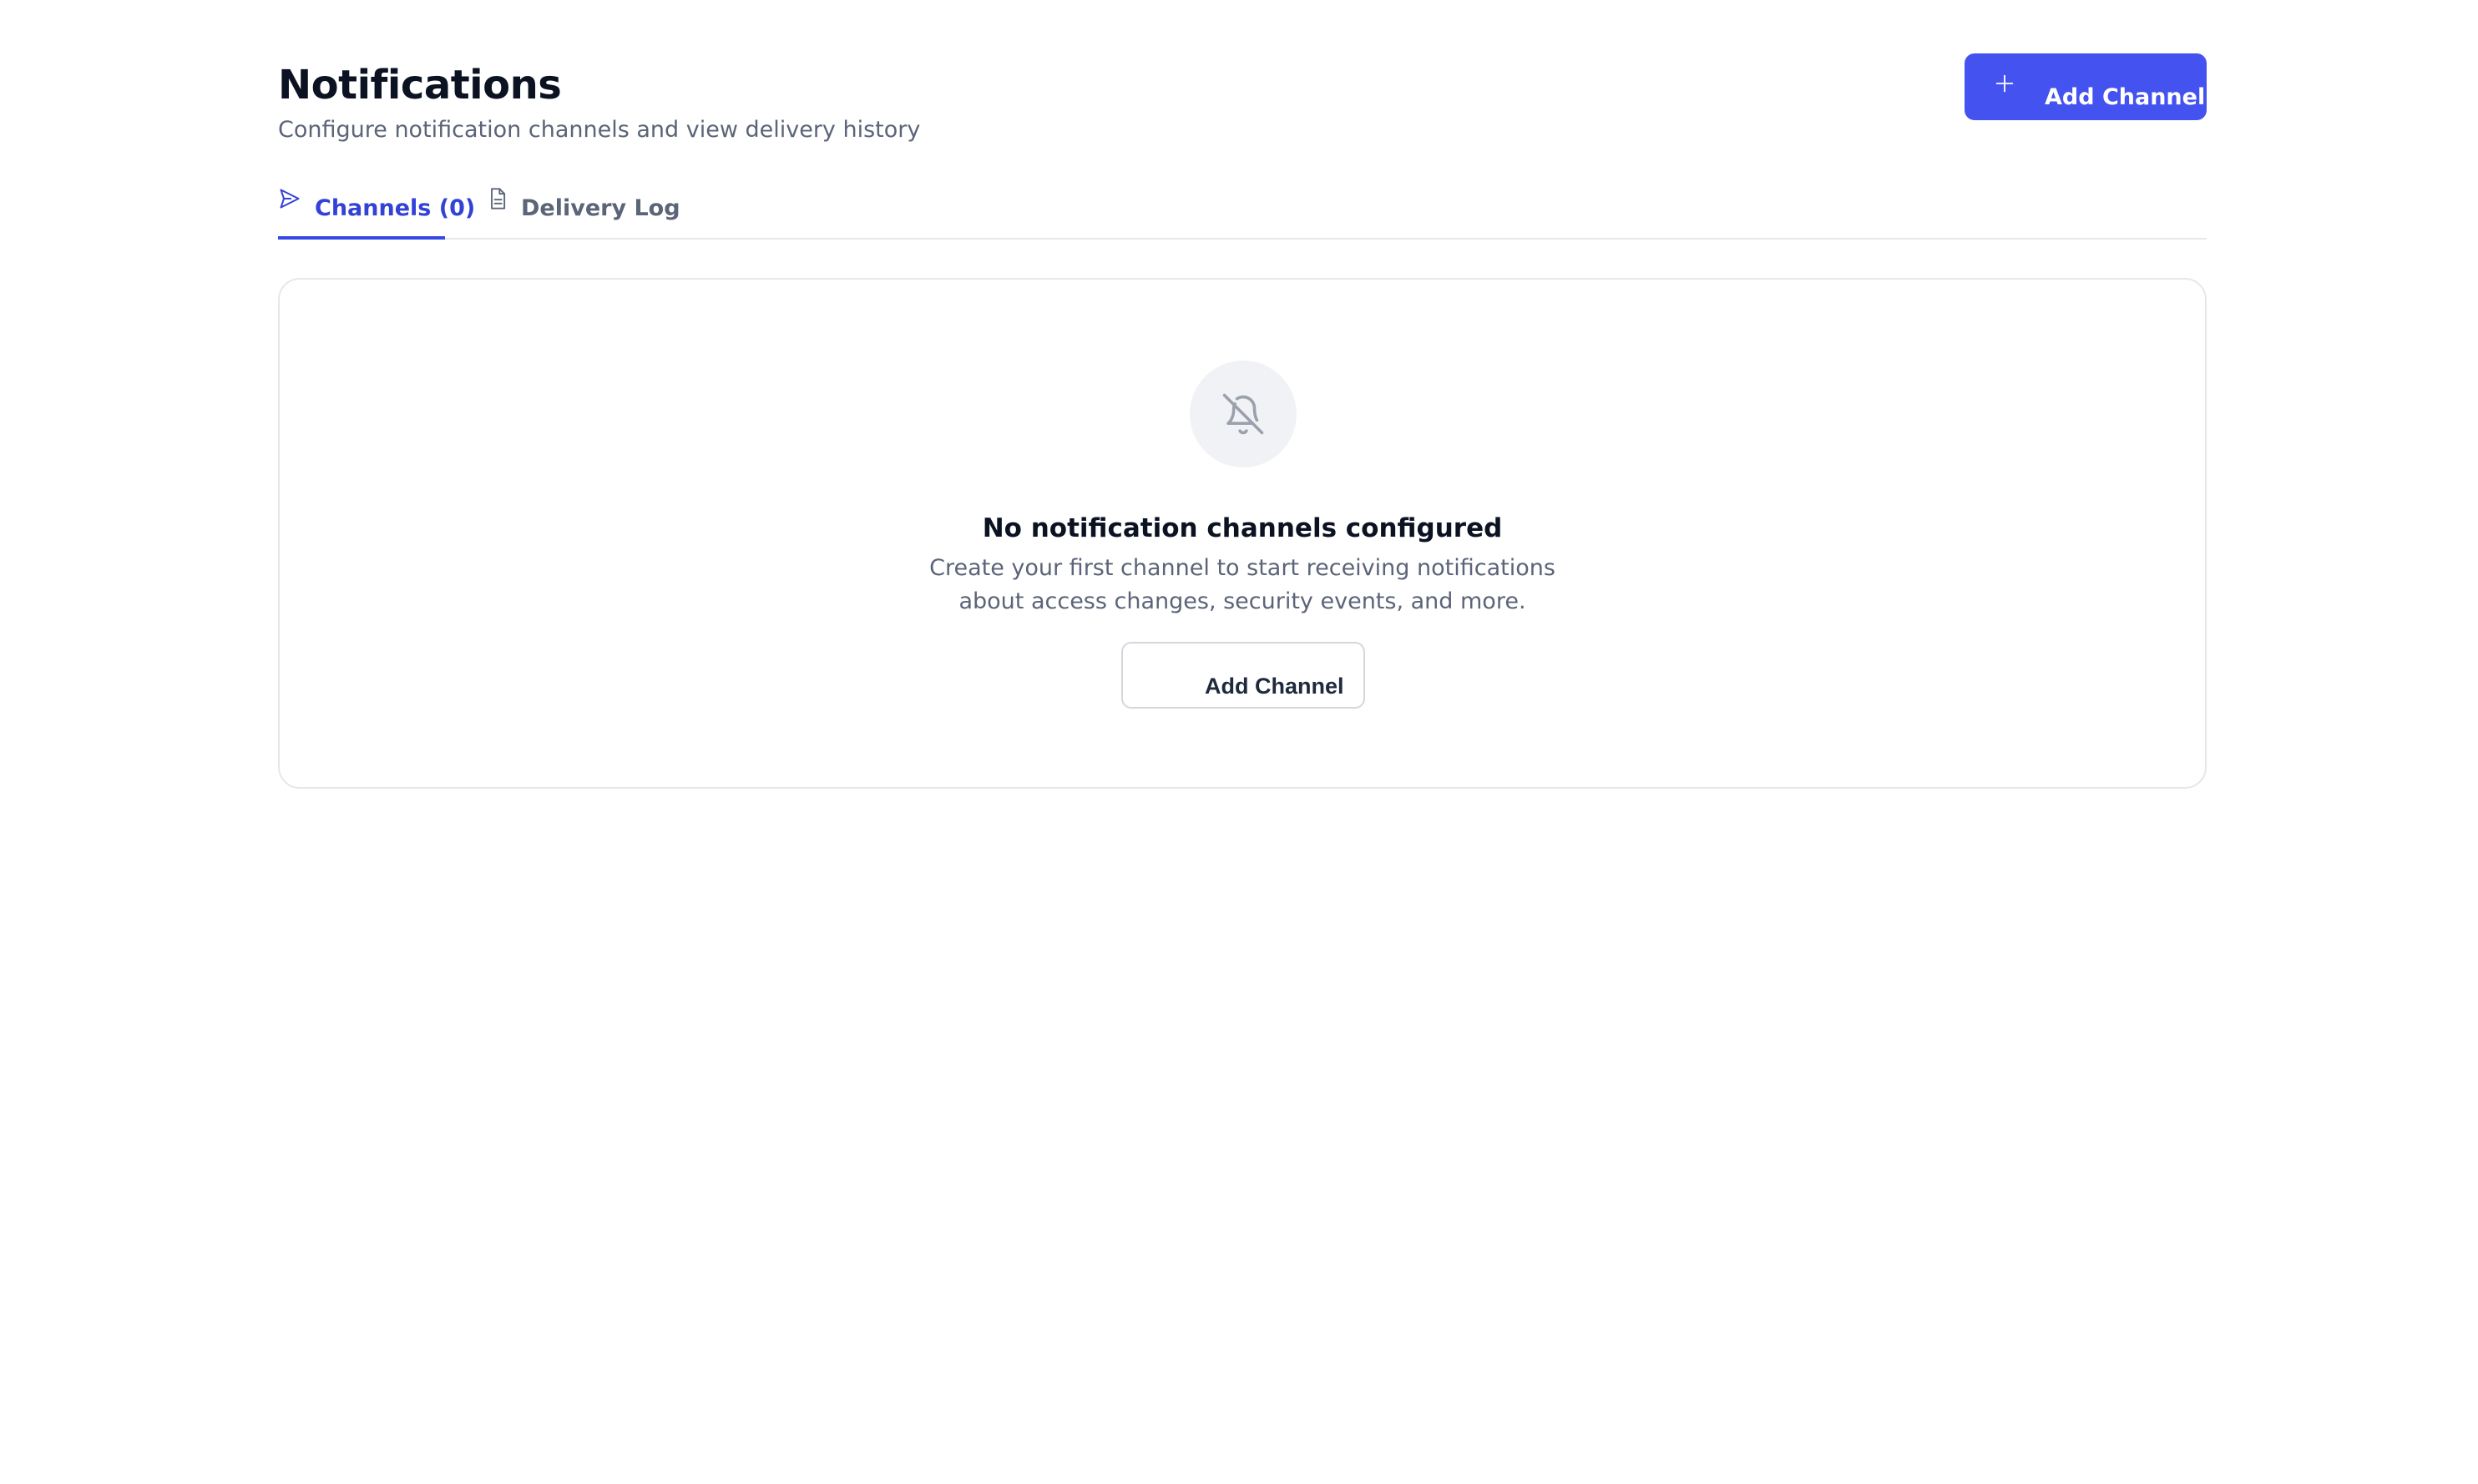 Image resolution: width=2478 pixels, height=1484 pixels. Describe the element at coordinates (600, 208) in the screenshot. I see `tab-delivery-log-label: Delivery Log` at that location.